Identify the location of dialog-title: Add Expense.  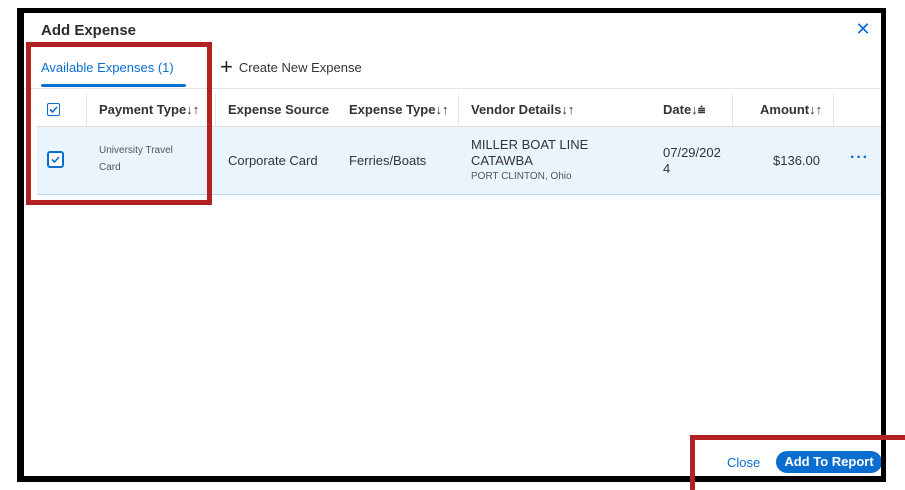
(89, 30).